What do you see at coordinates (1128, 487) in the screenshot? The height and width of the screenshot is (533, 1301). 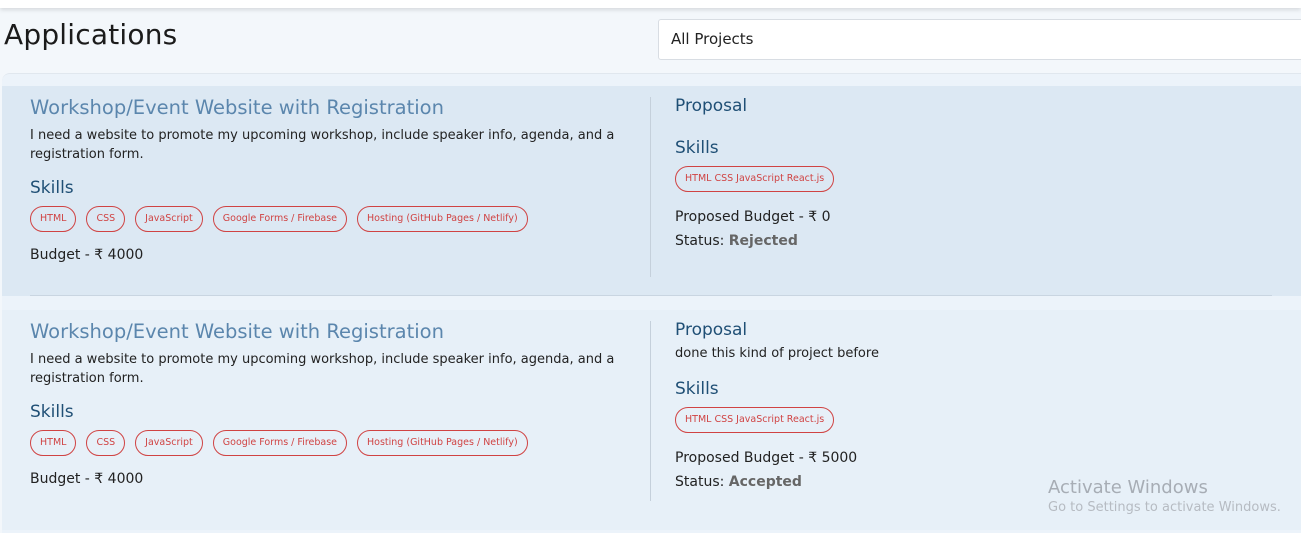 I see `activate-windows-watermark: Activate Windows` at bounding box center [1128, 487].